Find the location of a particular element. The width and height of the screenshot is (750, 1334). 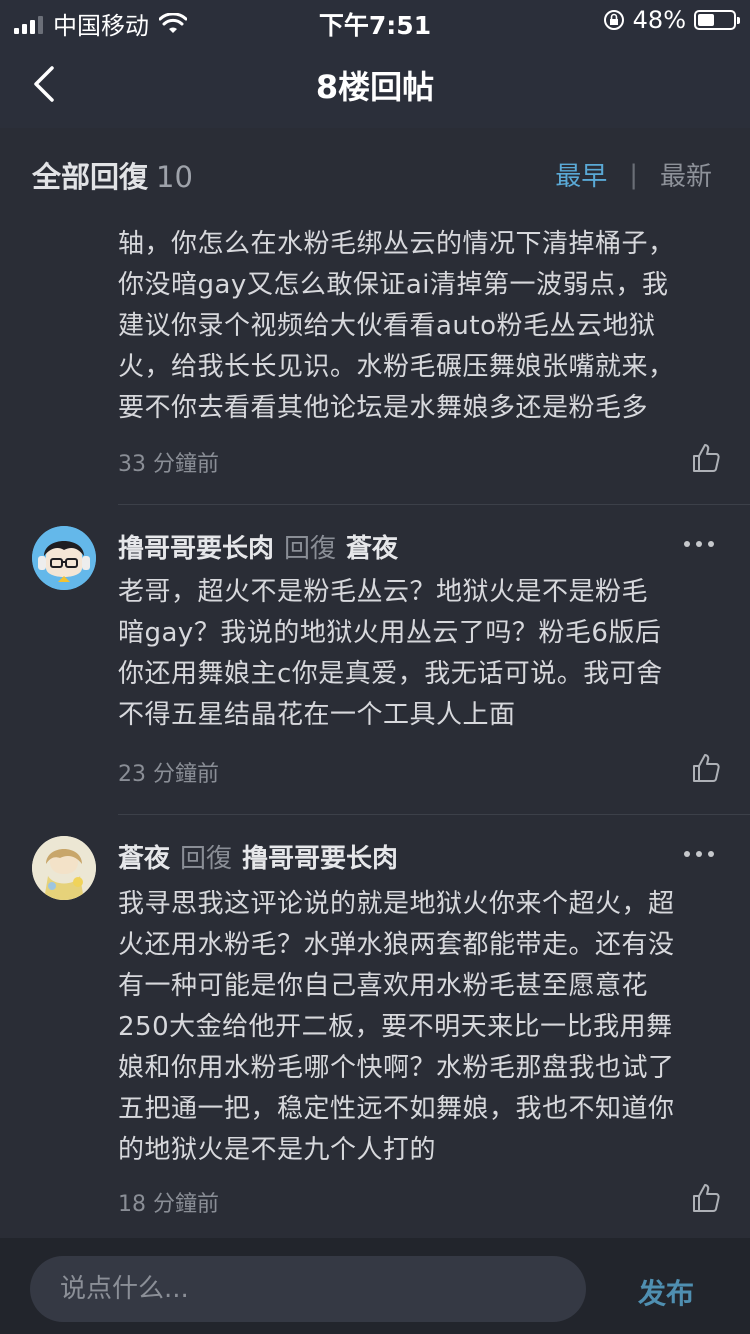

comment-header: 蒼夜 回復 撸哥哥要长肉 is located at coordinates (258, 856).